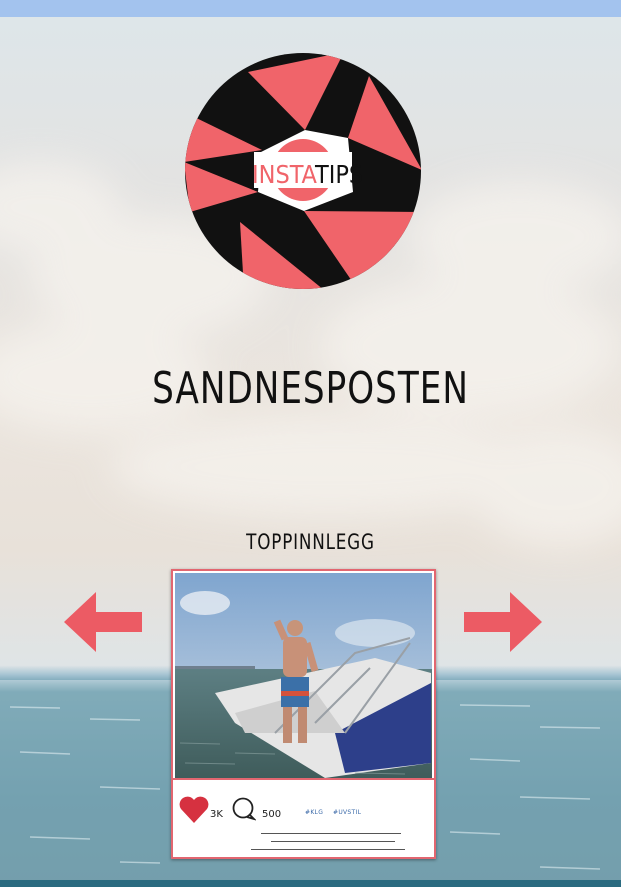  Describe the element at coordinates (244, 809) in the screenshot. I see `comment-icon` at that location.